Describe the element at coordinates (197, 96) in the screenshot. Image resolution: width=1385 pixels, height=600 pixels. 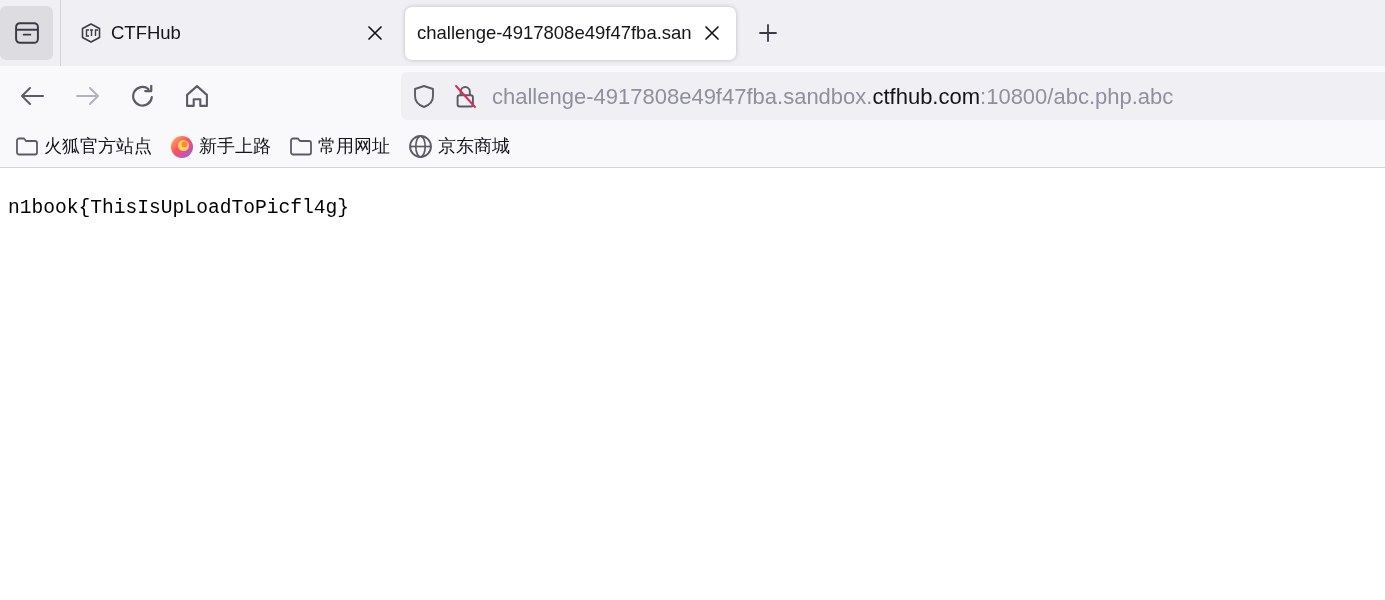
I see `home-icon` at that location.